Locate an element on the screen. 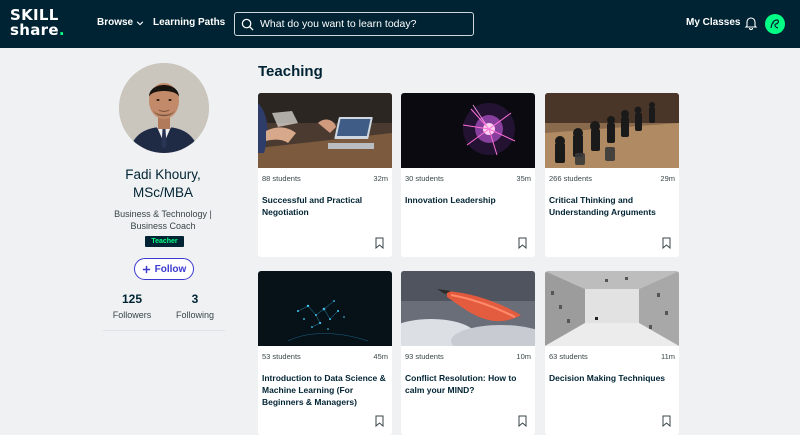 The height and width of the screenshot is (435, 800). learning-paths-link: Learning Paths is located at coordinates (189, 22).